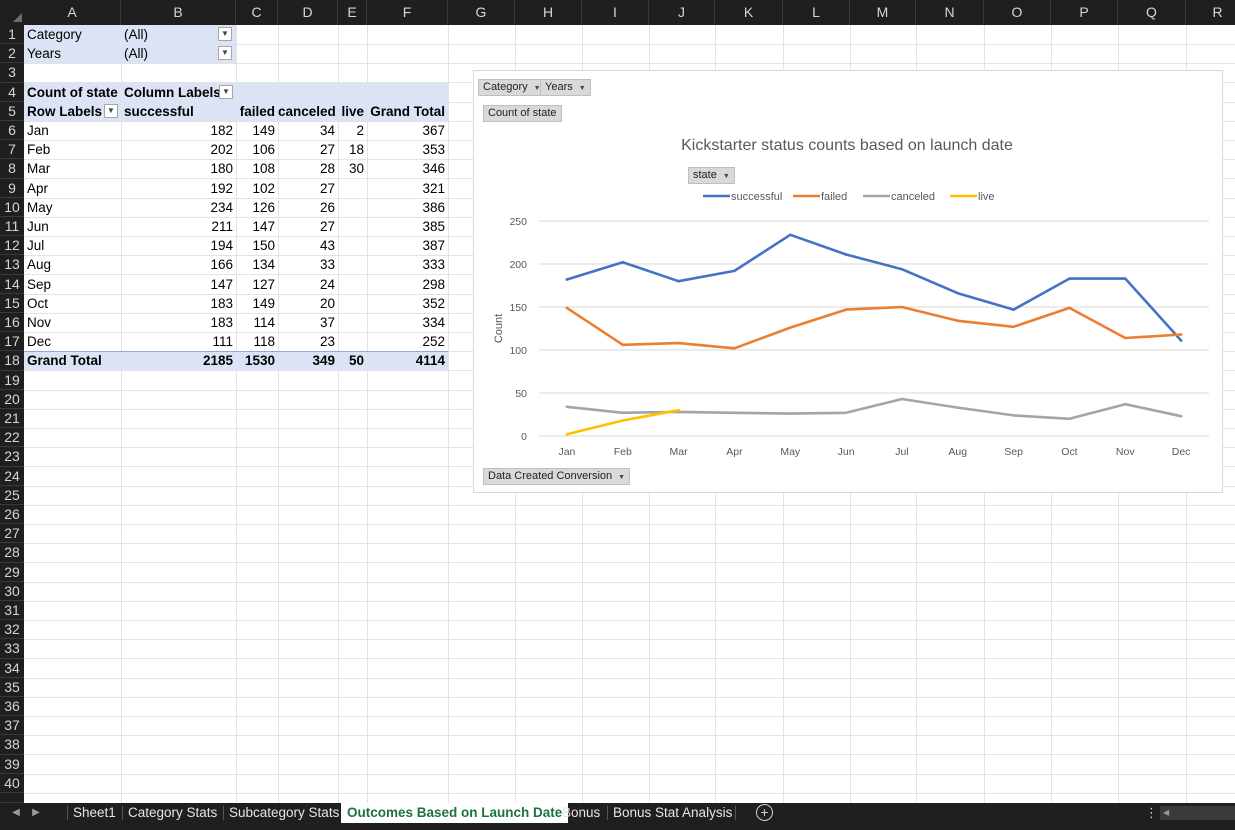 This screenshot has width=1235, height=830. Describe the element at coordinates (12, 745) in the screenshot. I see `row-header-38: 38` at that location.